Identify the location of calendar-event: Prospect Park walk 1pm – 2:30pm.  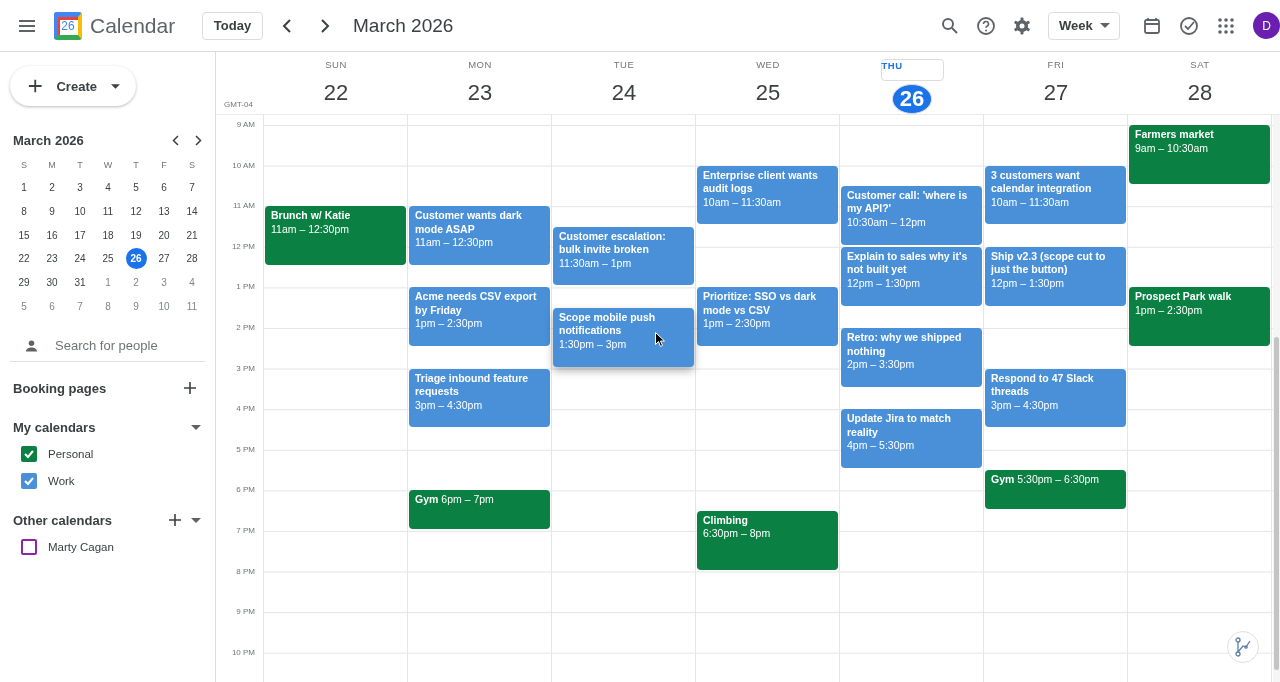
(1199, 317).